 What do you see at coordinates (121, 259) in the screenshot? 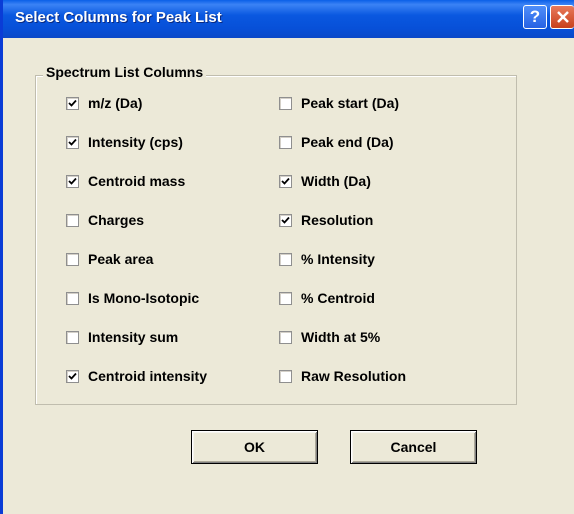
I see `checkbox-label: Peak area` at bounding box center [121, 259].